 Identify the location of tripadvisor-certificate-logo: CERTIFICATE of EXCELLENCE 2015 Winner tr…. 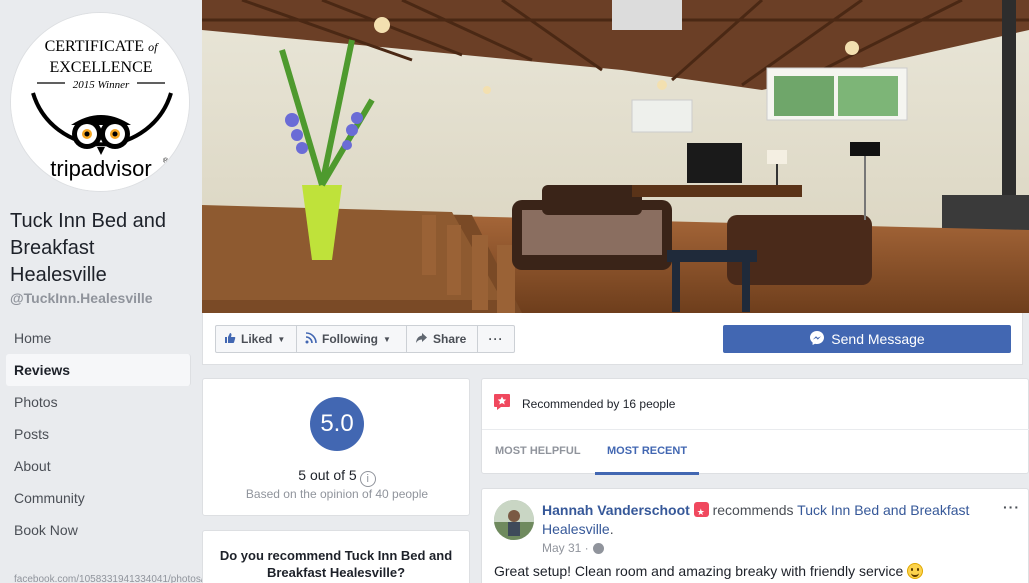
(100, 102).